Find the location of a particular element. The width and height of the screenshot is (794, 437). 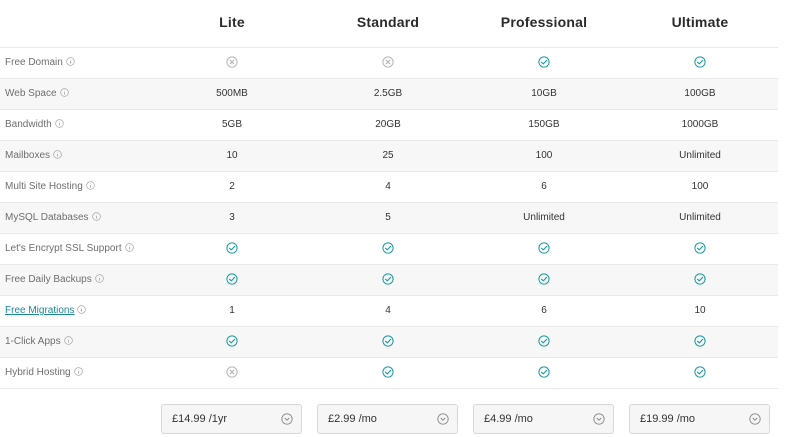

plan-header-row: Lite Standard Professional Ultimate is located at coordinates (389, 23).